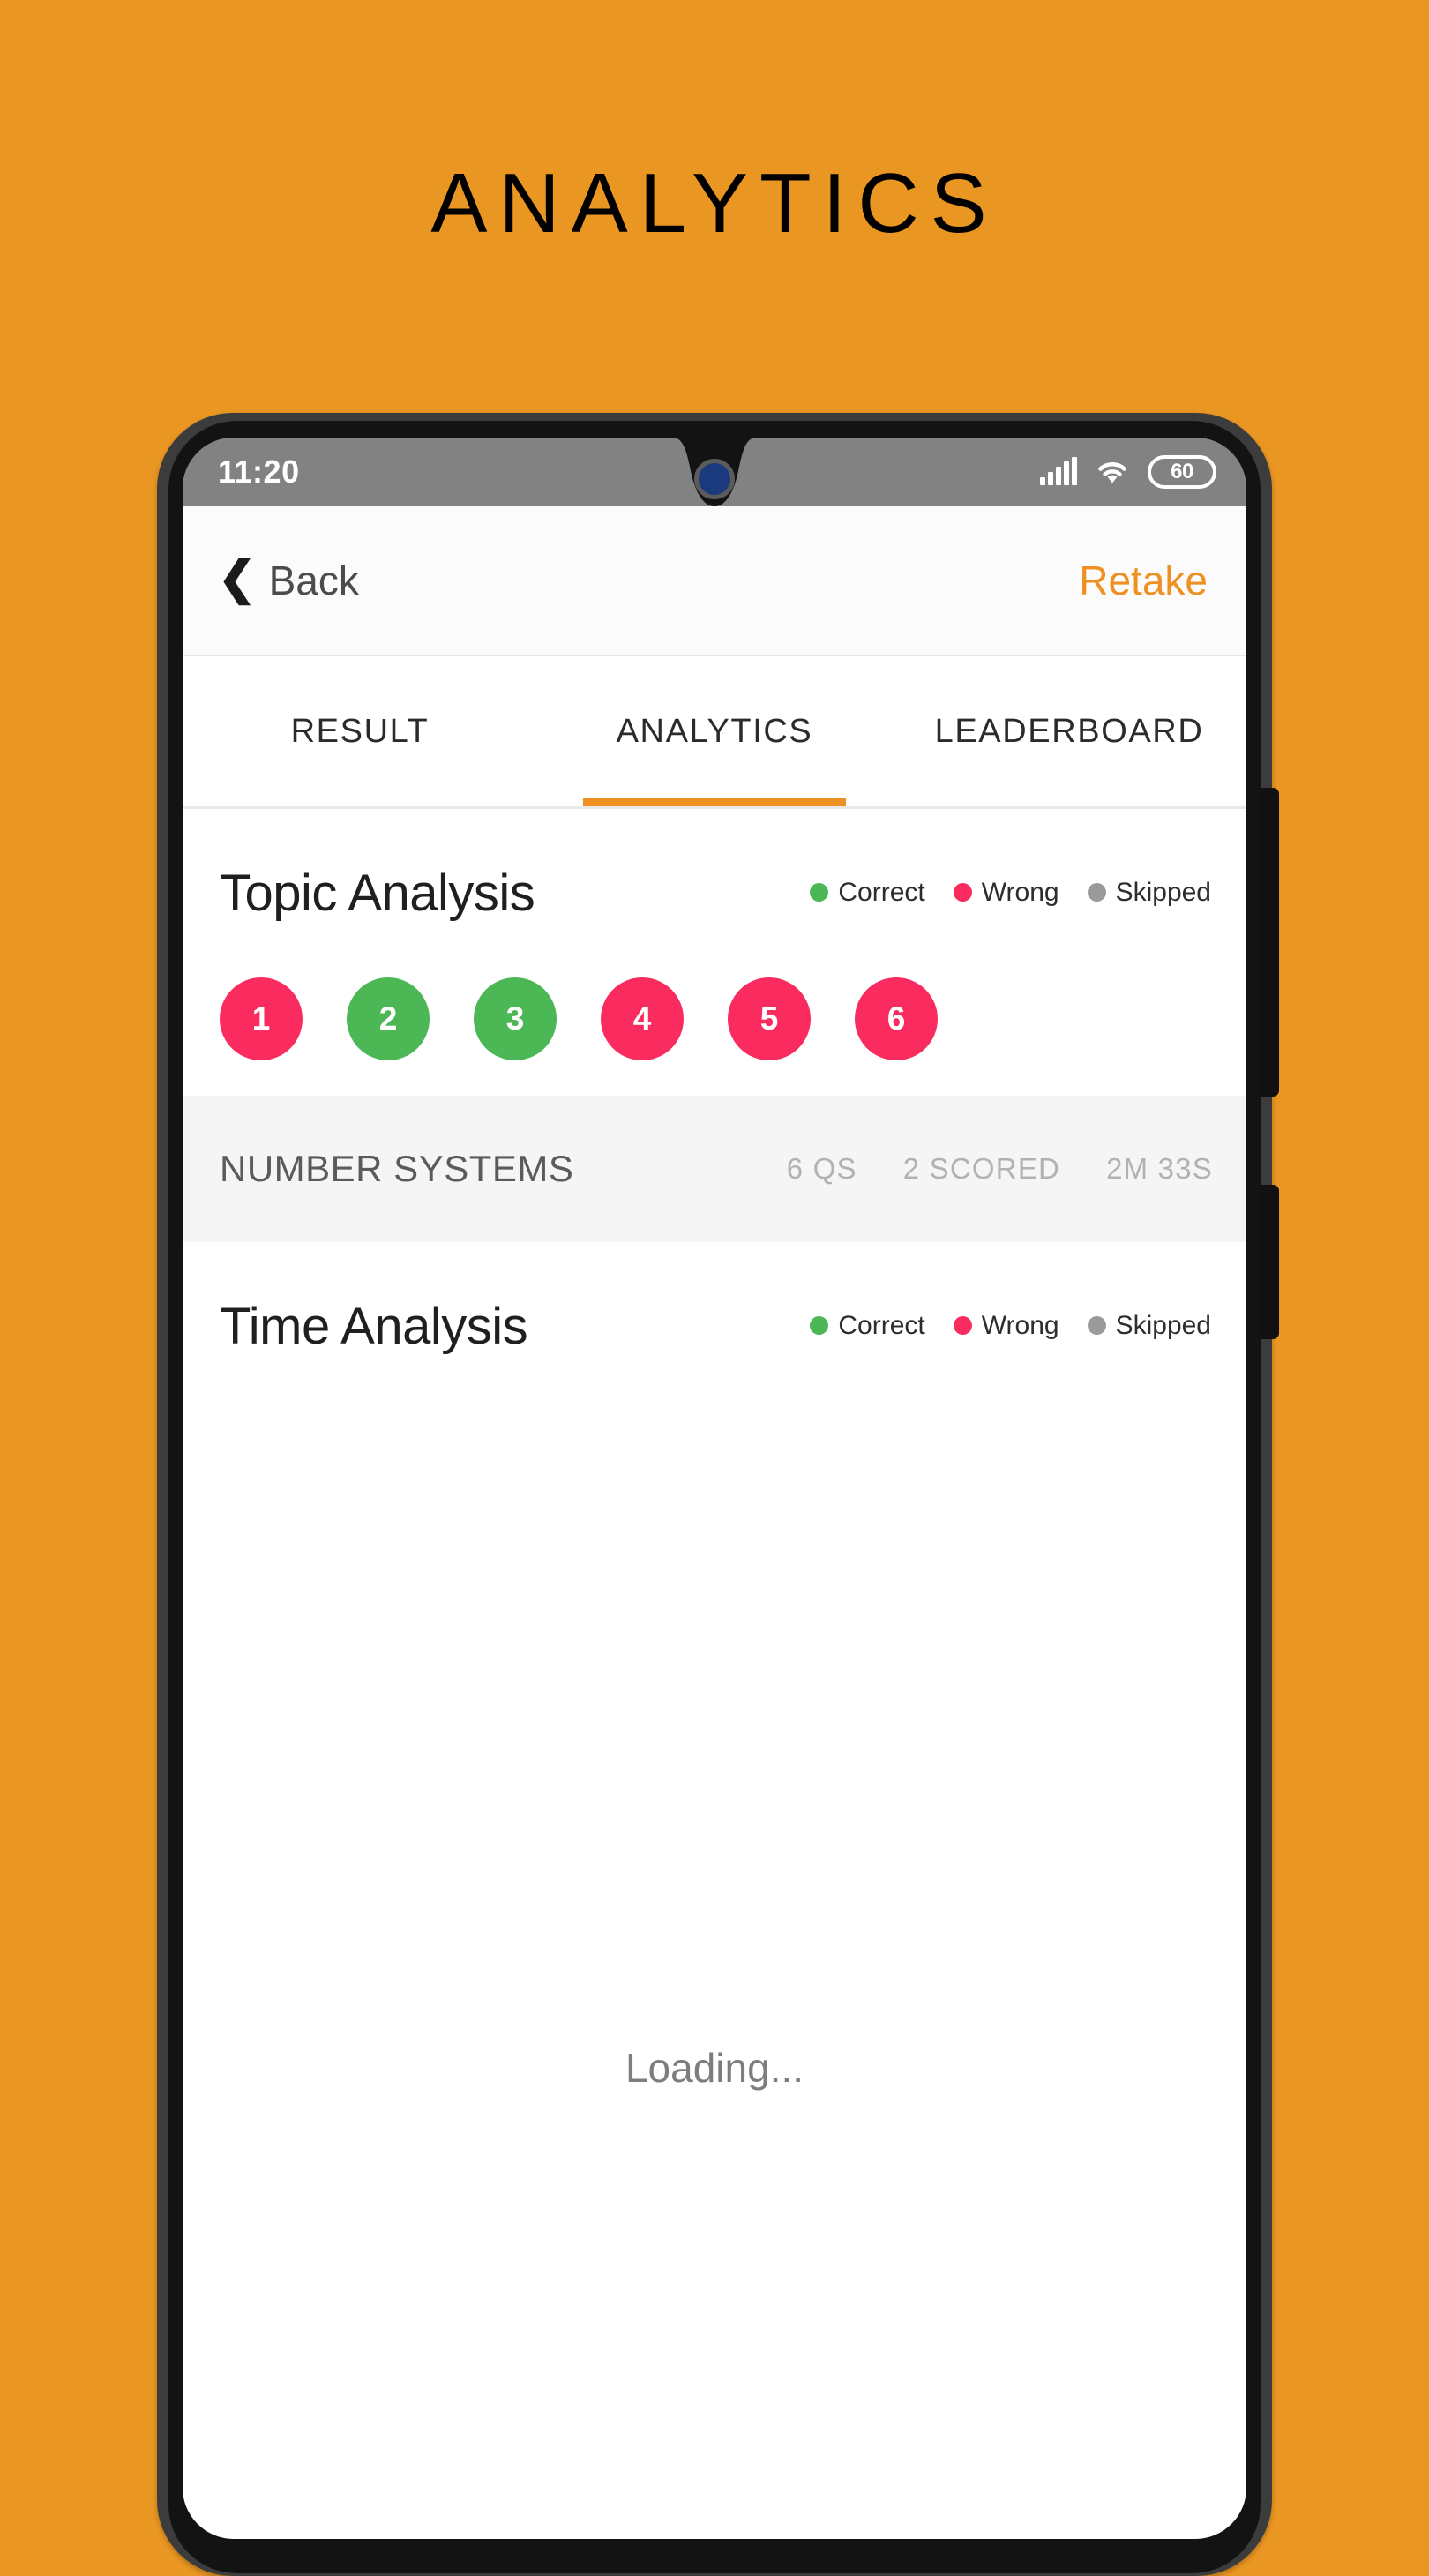 Image resolution: width=1429 pixels, height=2576 pixels. I want to click on question-bubble: 2, so click(388, 1019).